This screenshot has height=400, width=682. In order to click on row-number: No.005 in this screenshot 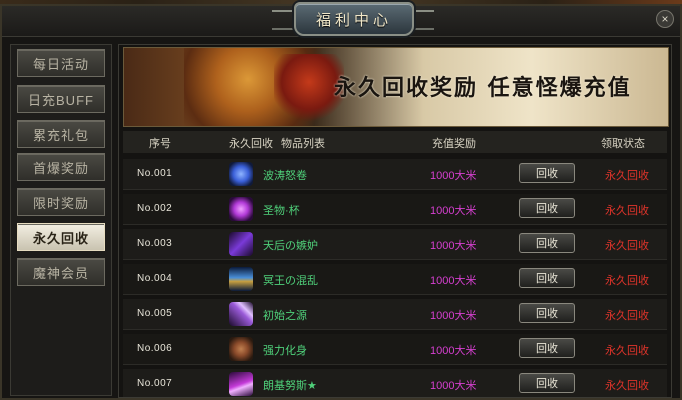, I will do `click(155, 313)`.